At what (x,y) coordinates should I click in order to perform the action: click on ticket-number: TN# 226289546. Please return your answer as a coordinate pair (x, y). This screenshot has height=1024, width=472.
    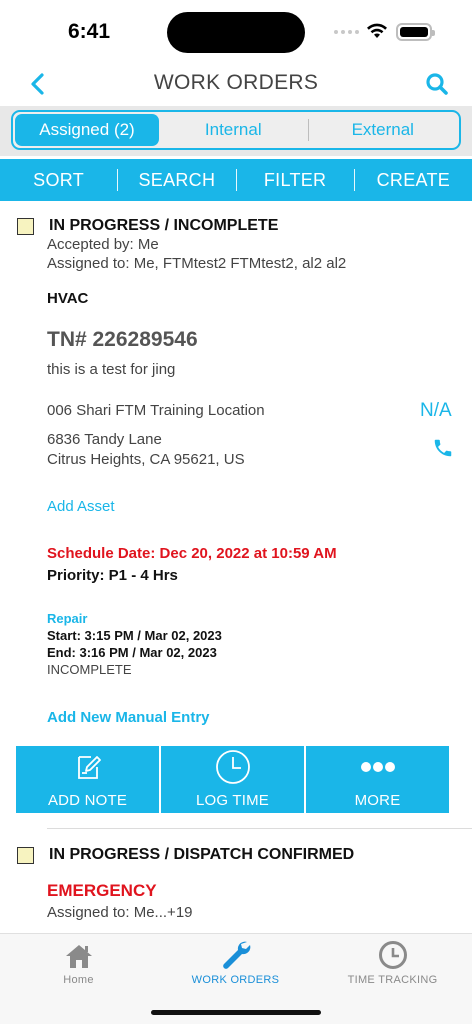
    Looking at the image, I should click on (122, 339).